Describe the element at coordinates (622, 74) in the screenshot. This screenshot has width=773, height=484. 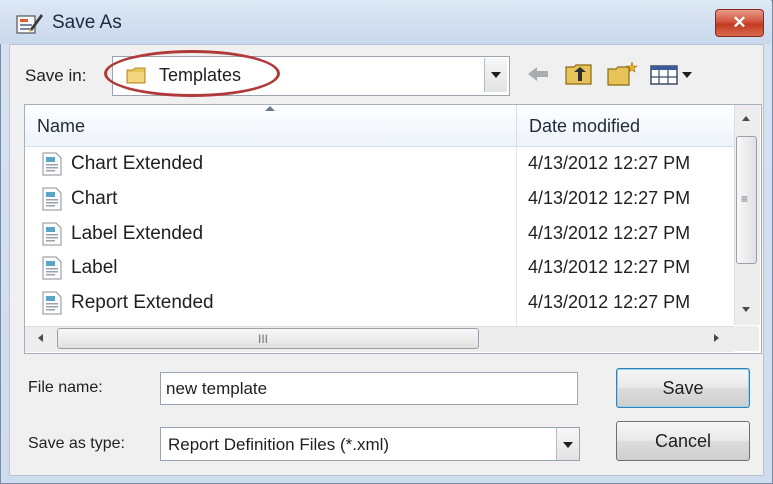
I see `new-folder-icon` at that location.